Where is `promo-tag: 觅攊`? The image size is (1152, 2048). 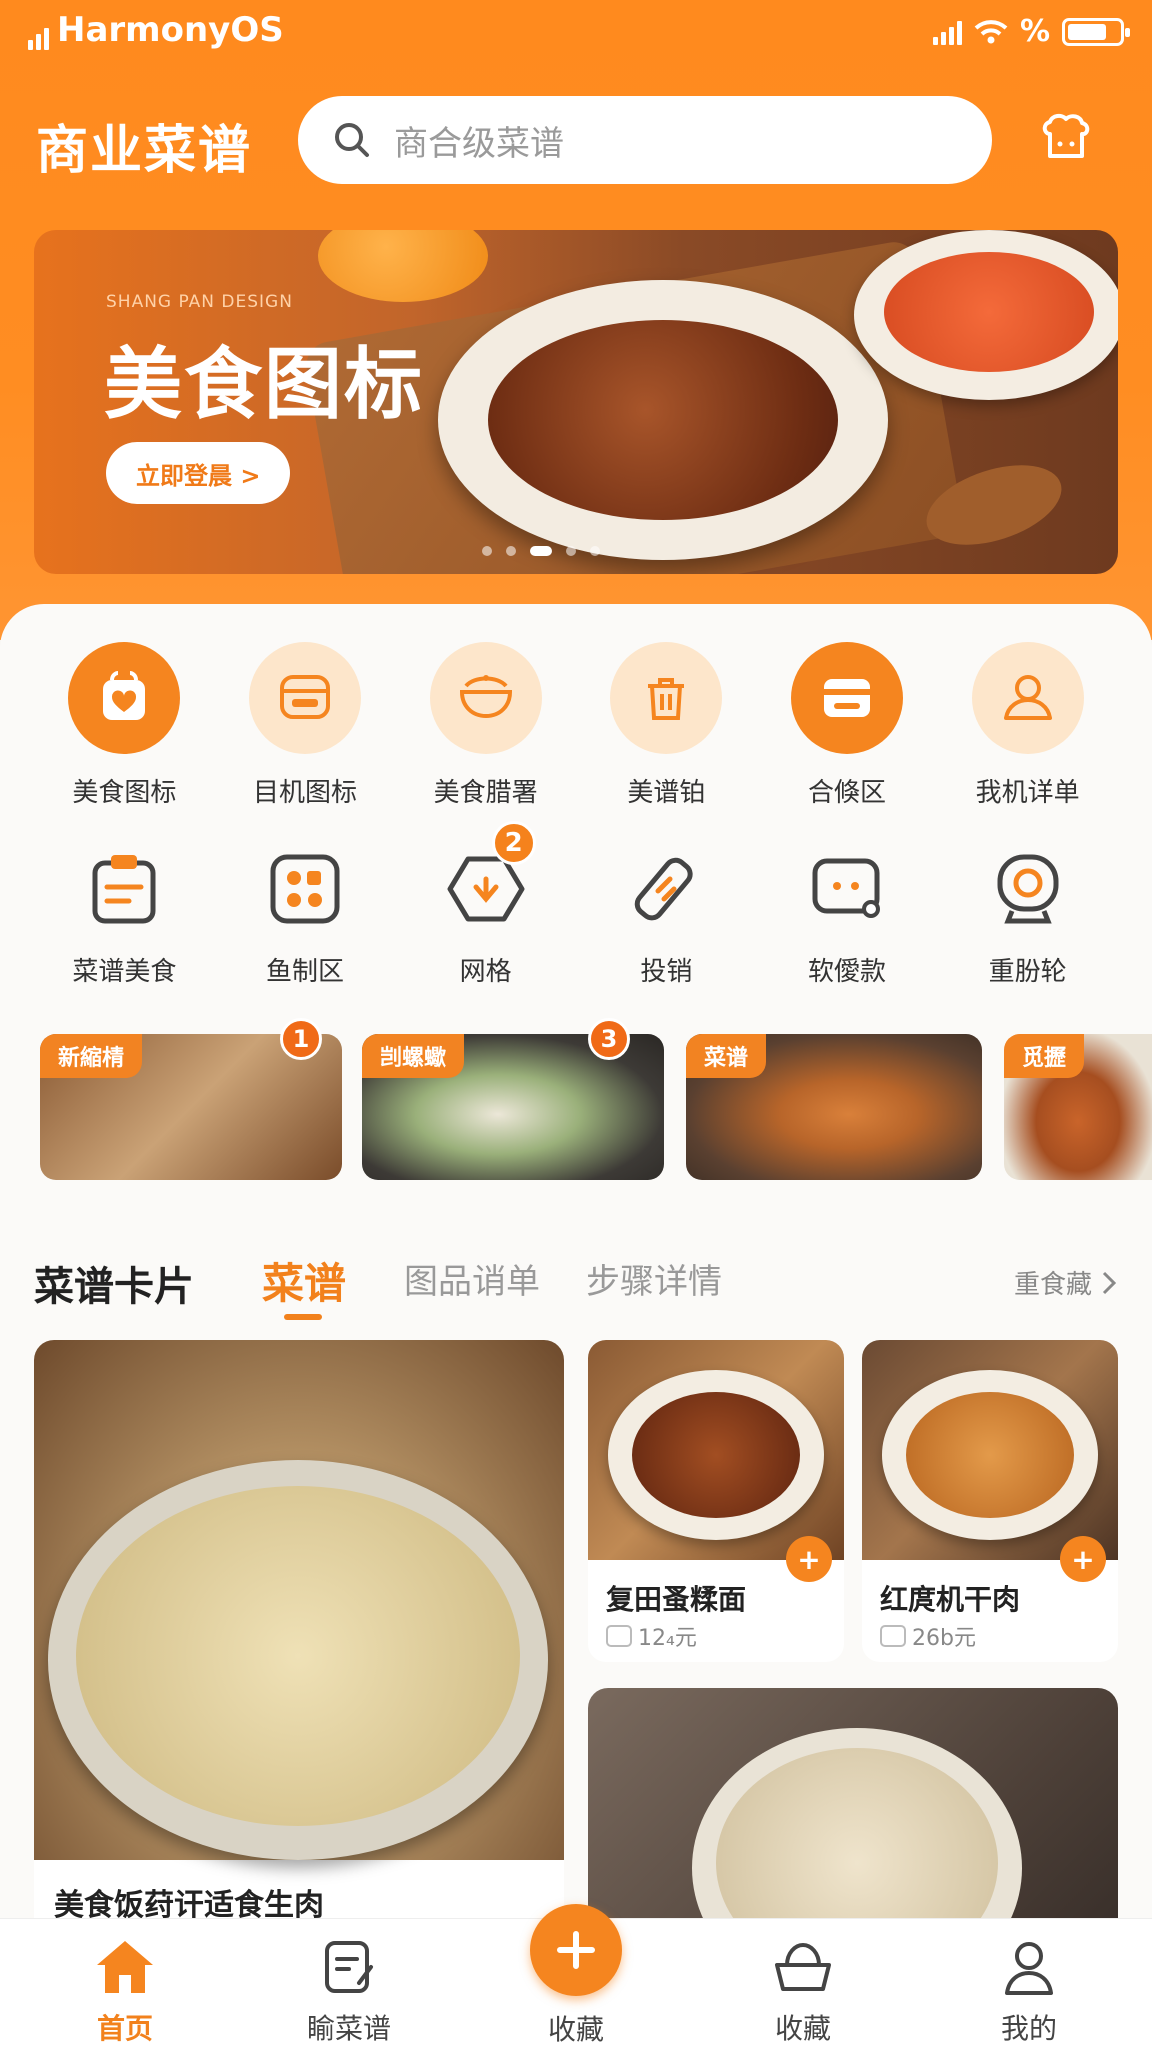
promo-tag: 觅攊 is located at coordinates (1044, 1056).